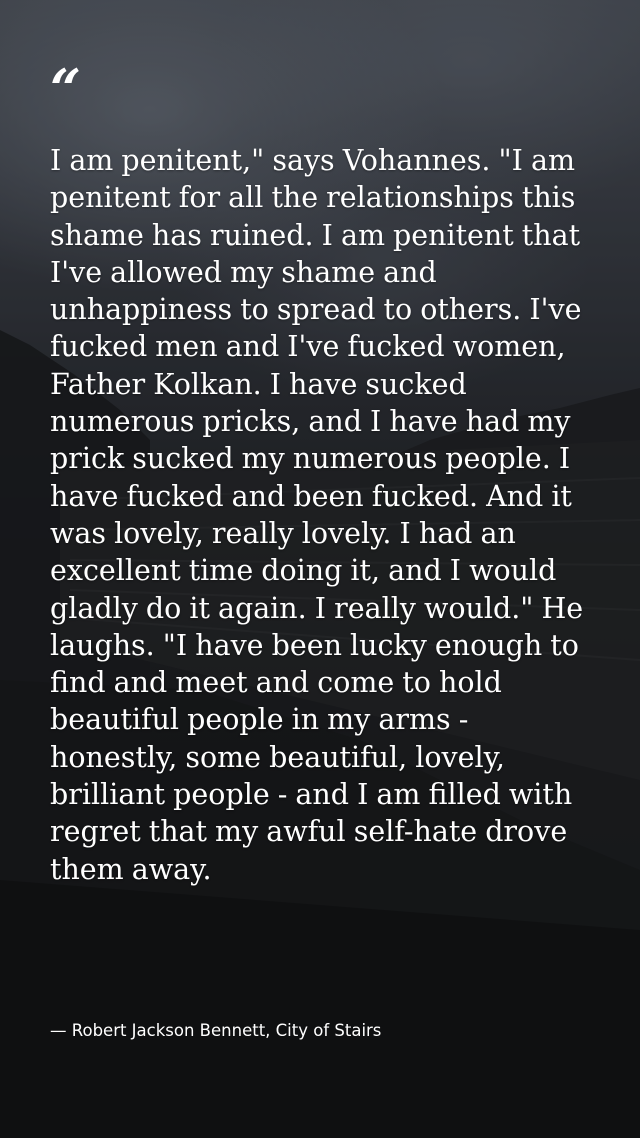  I want to click on open-quote-icon: “, so click(66, 89).